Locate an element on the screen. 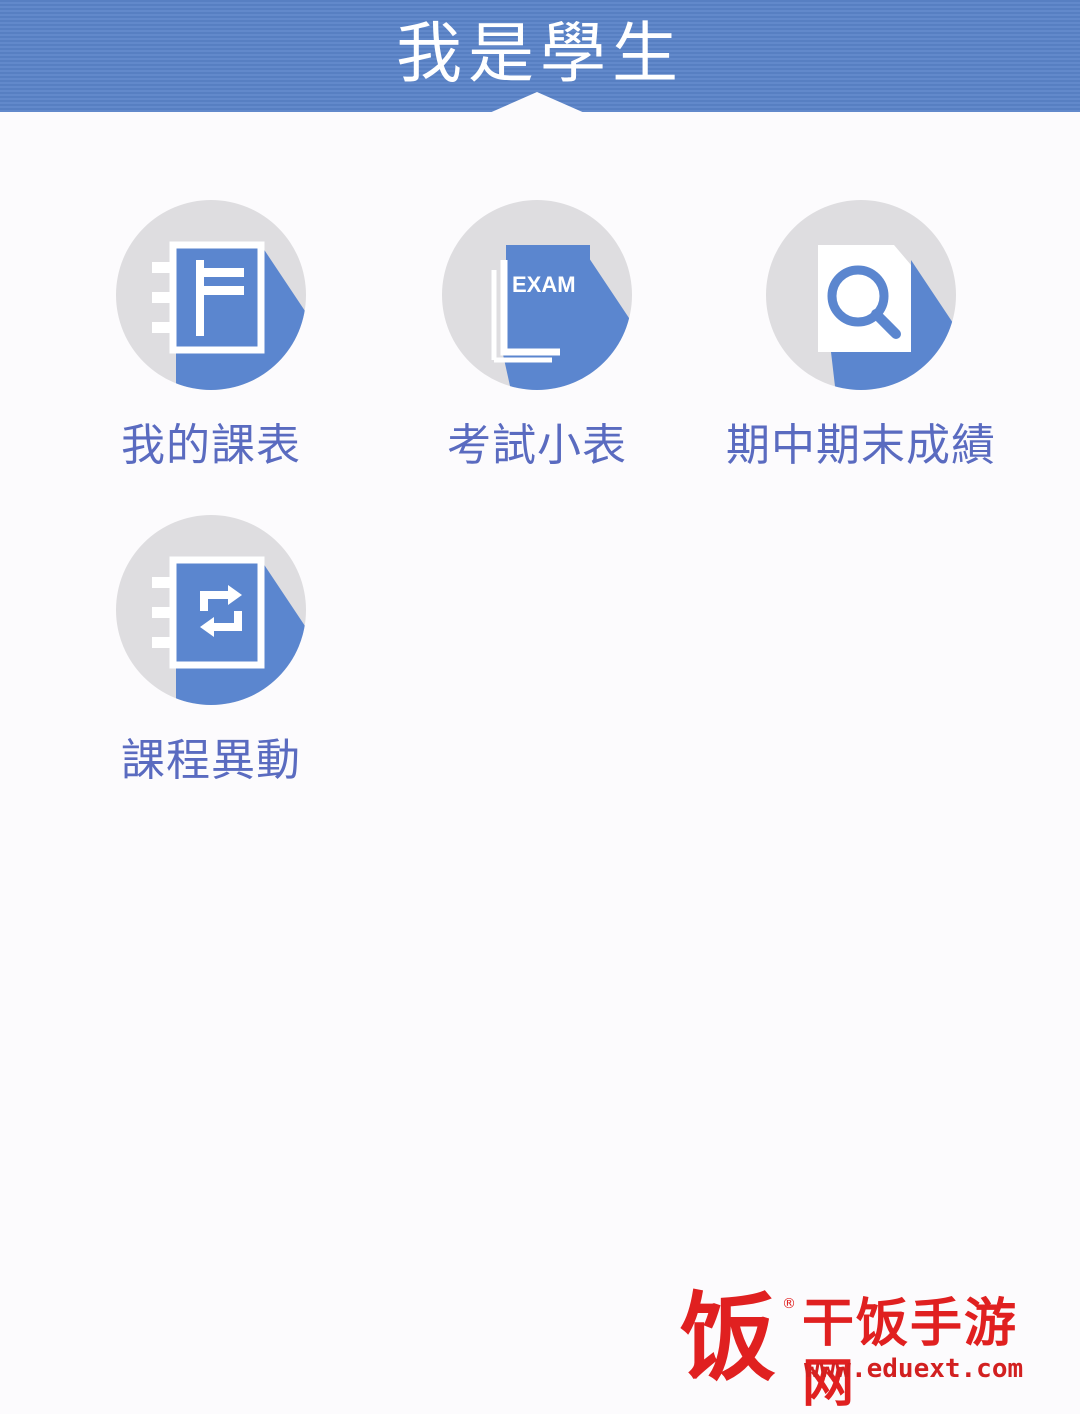  menu-item-label: 考試小表 is located at coordinates (537, 445).